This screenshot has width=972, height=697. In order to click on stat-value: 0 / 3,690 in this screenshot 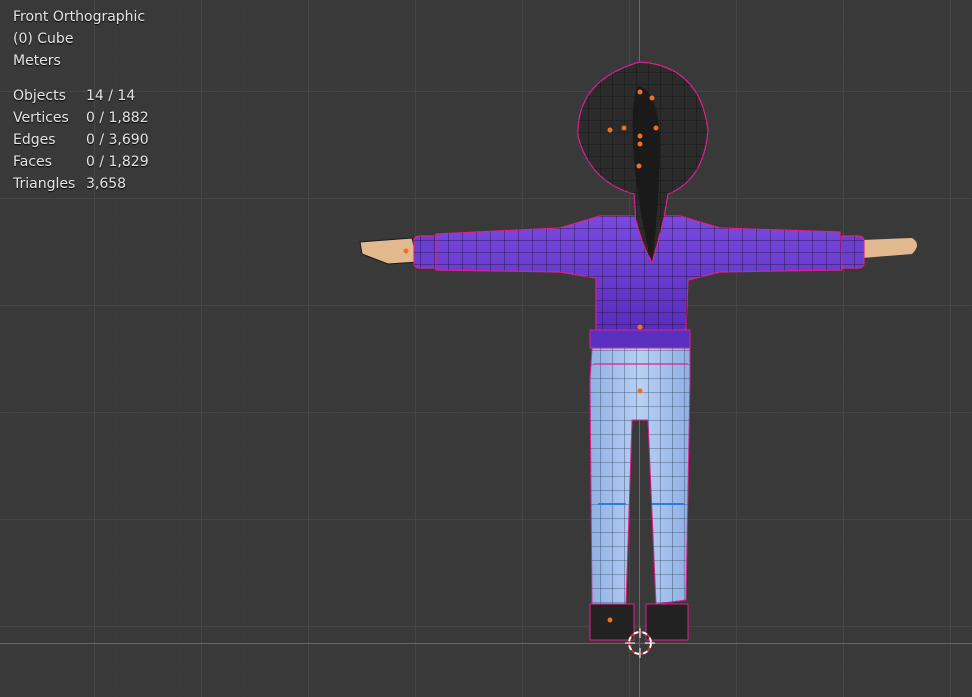, I will do `click(117, 140)`.